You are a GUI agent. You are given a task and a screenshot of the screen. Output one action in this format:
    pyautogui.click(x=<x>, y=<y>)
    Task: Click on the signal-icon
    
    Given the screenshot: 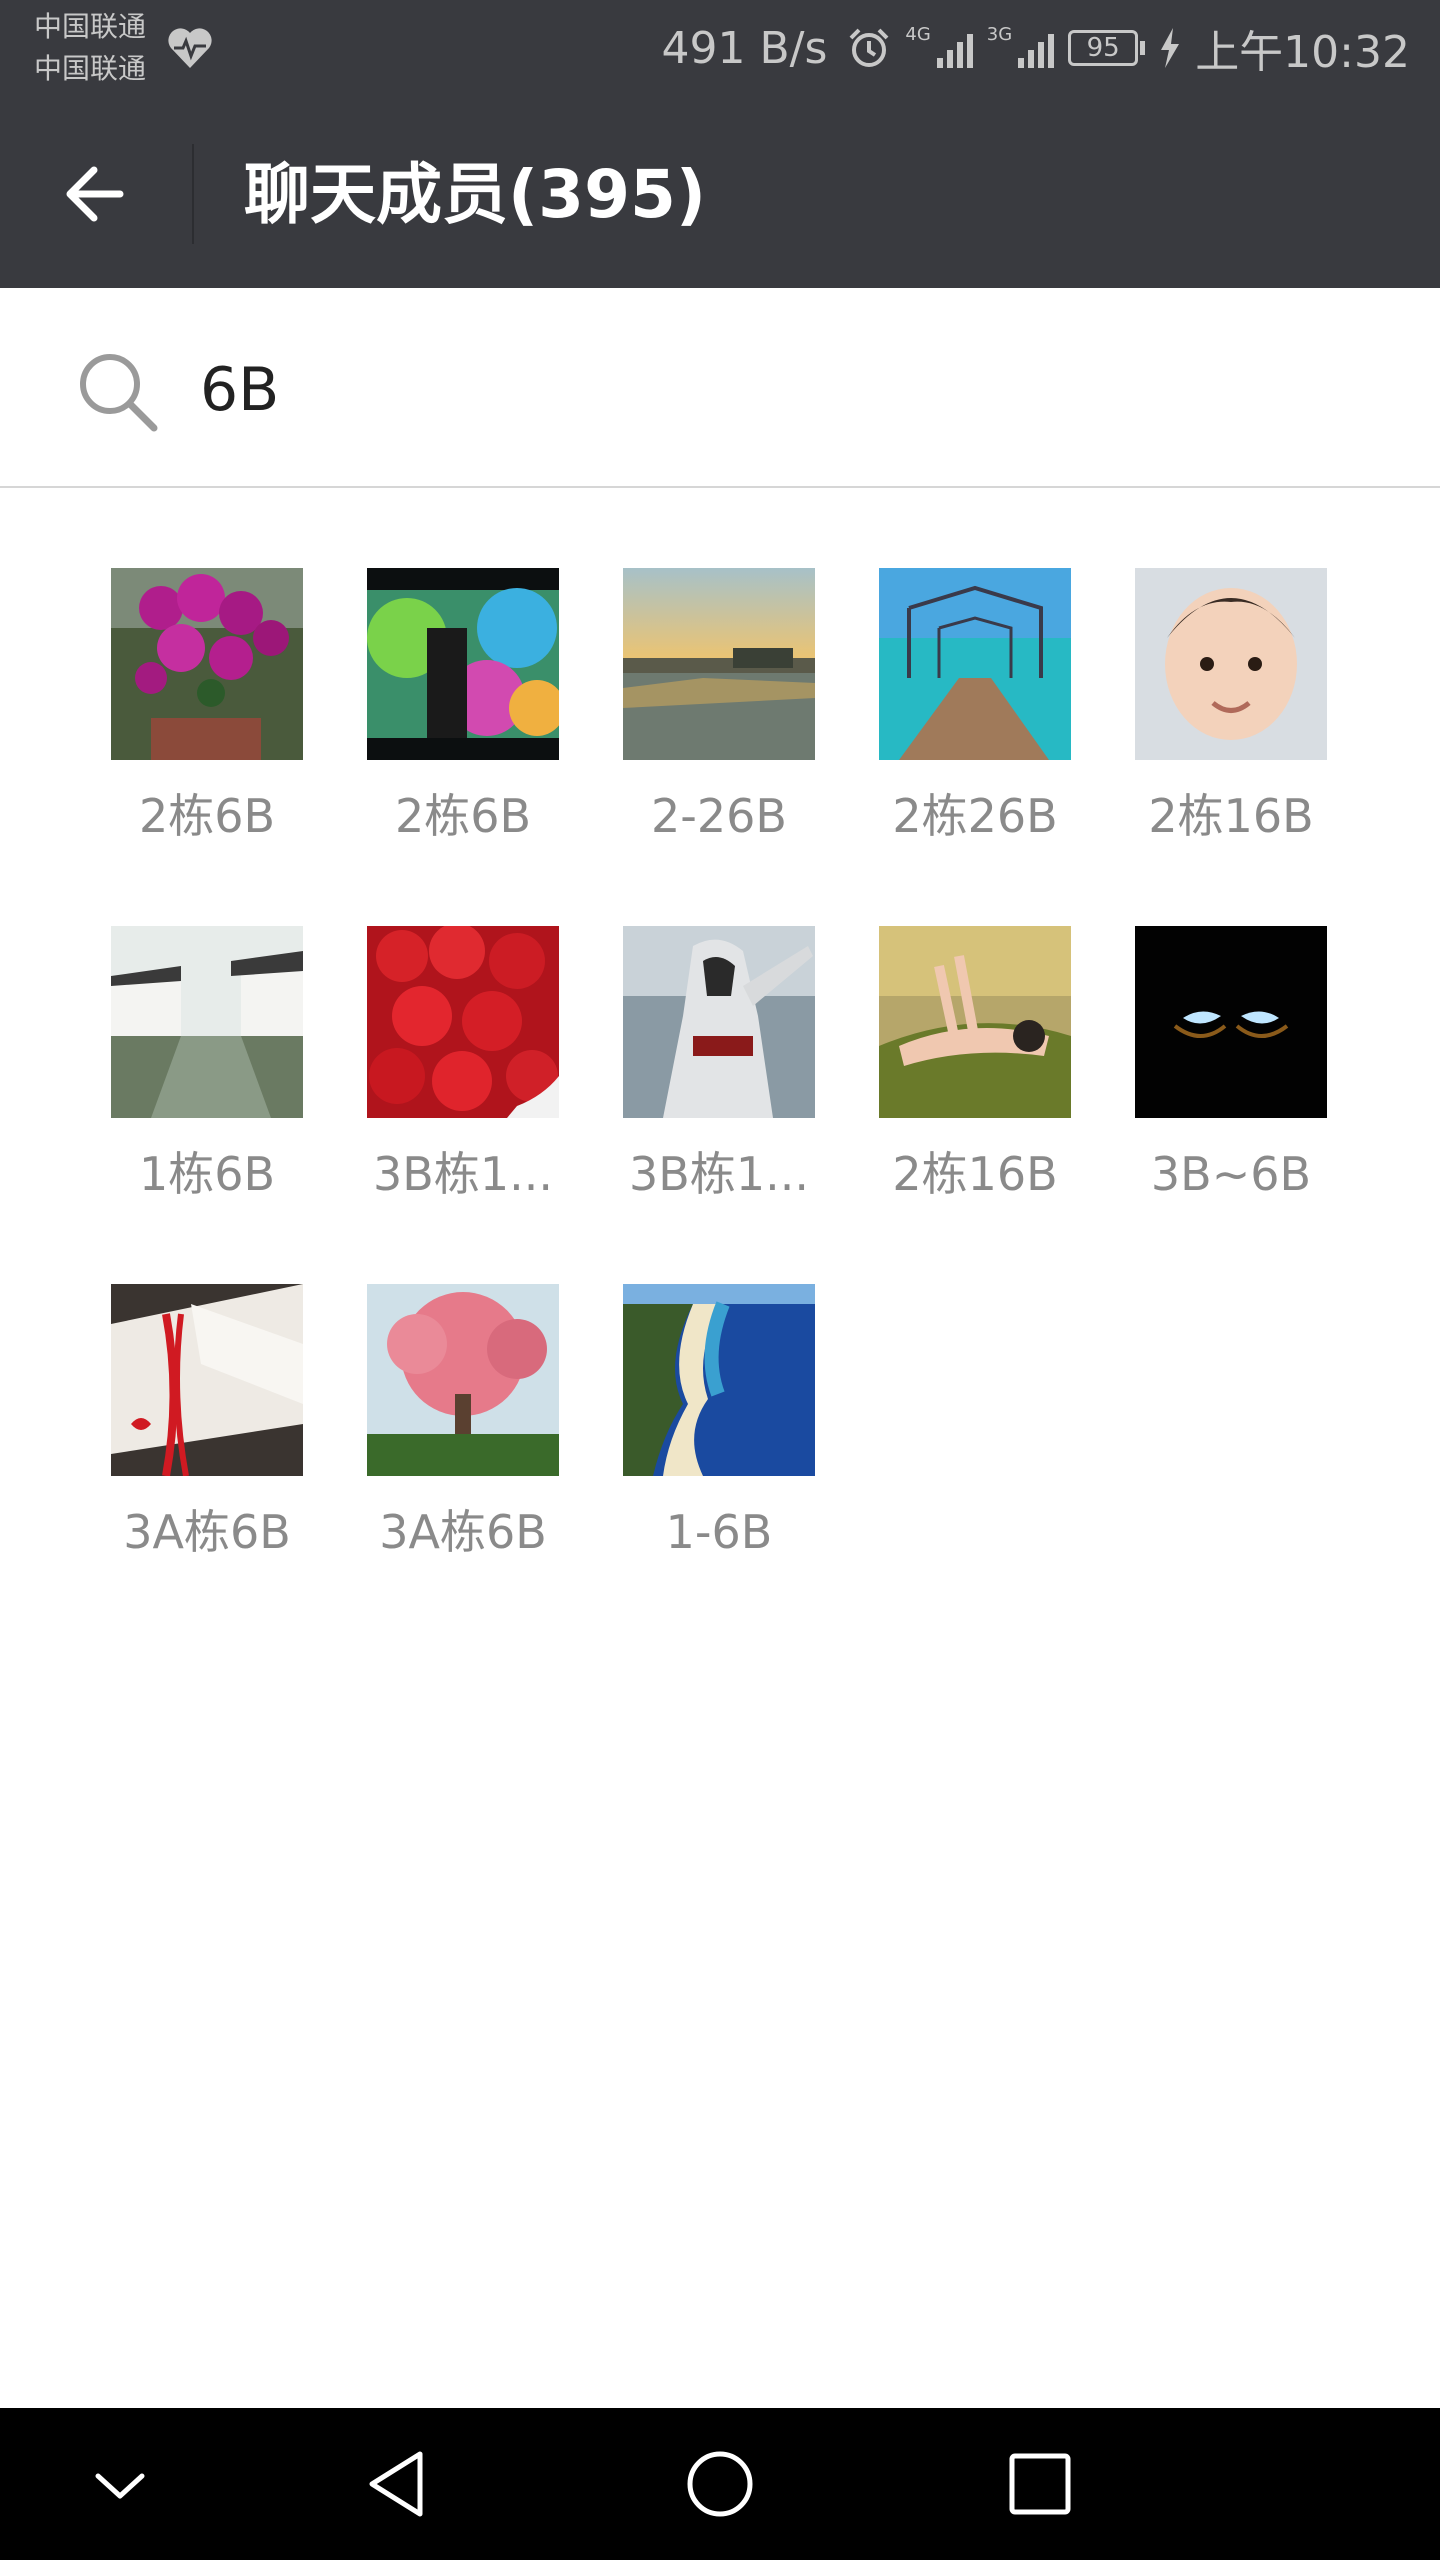 What is the action you would take?
    pyautogui.click(x=954, y=48)
    